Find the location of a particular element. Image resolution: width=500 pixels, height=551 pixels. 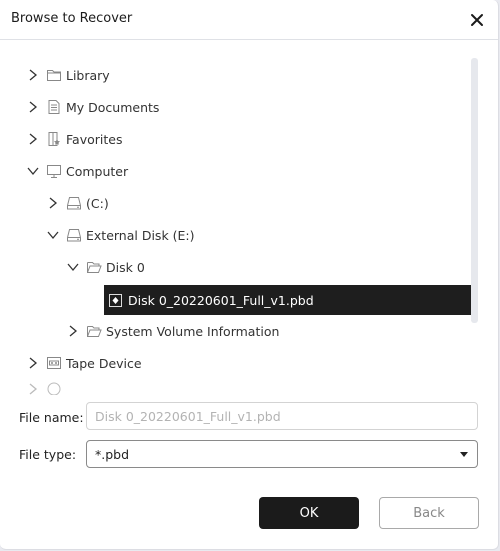

tree-item-label: Disk 0_20220601_Full_v1.pbd is located at coordinates (221, 300).